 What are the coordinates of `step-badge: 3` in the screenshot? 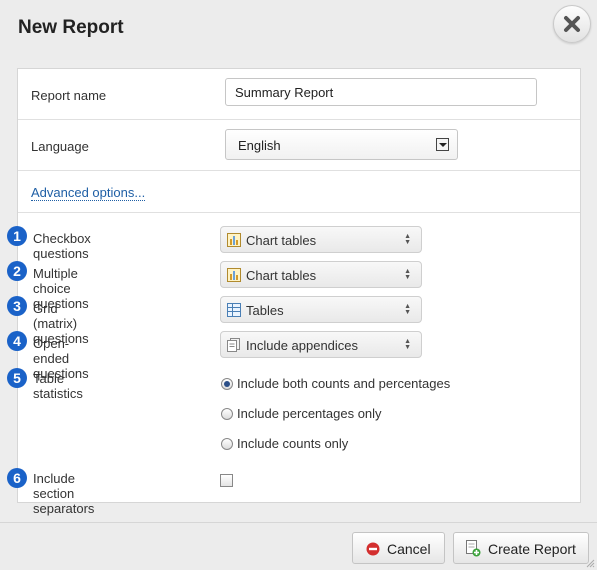 It's located at (17, 306).